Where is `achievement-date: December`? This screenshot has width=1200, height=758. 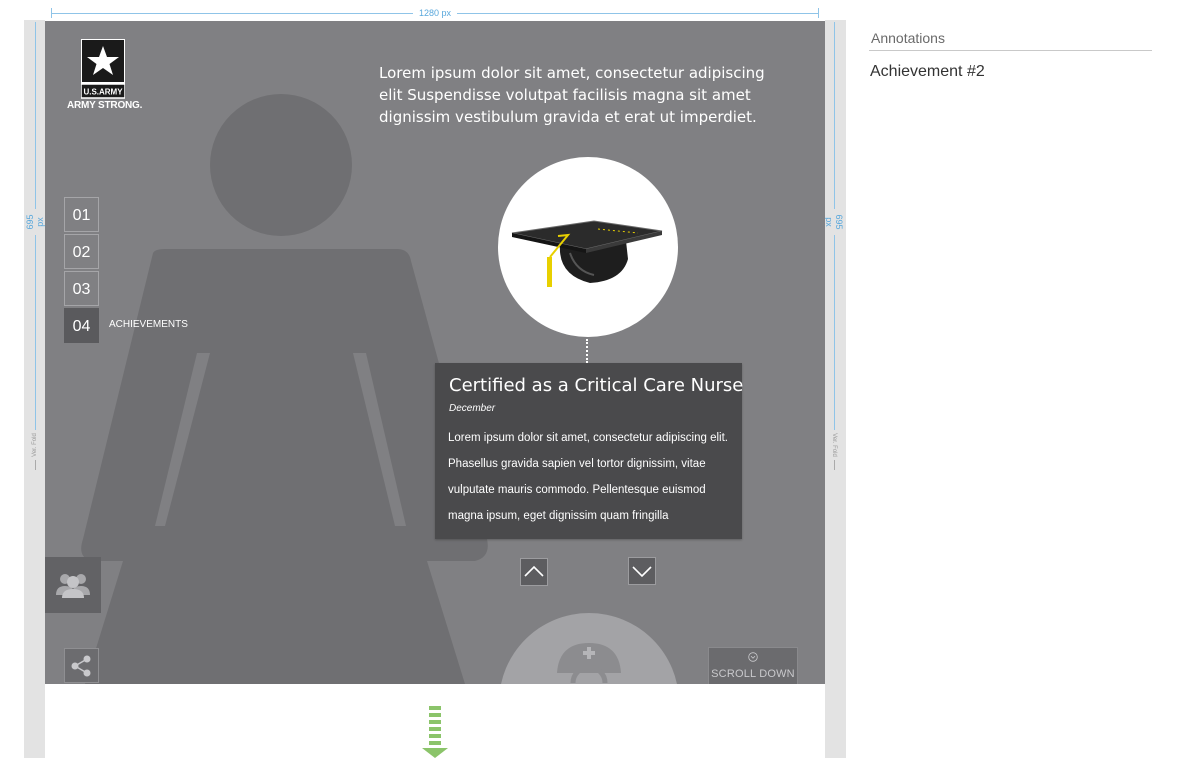 achievement-date: December is located at coordinates (472, 408).